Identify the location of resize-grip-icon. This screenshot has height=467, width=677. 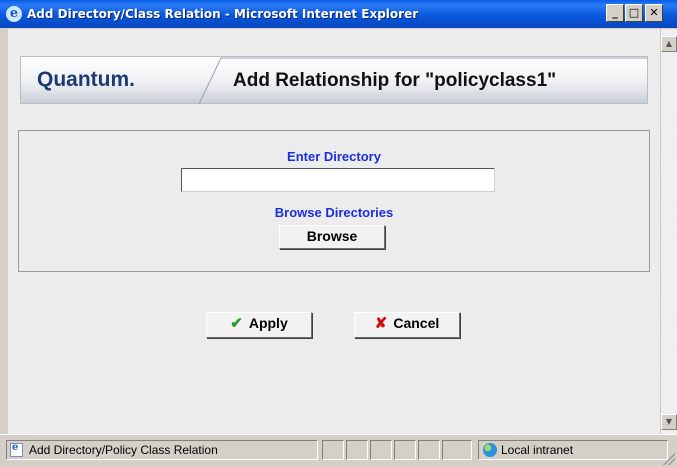
(669, 459).